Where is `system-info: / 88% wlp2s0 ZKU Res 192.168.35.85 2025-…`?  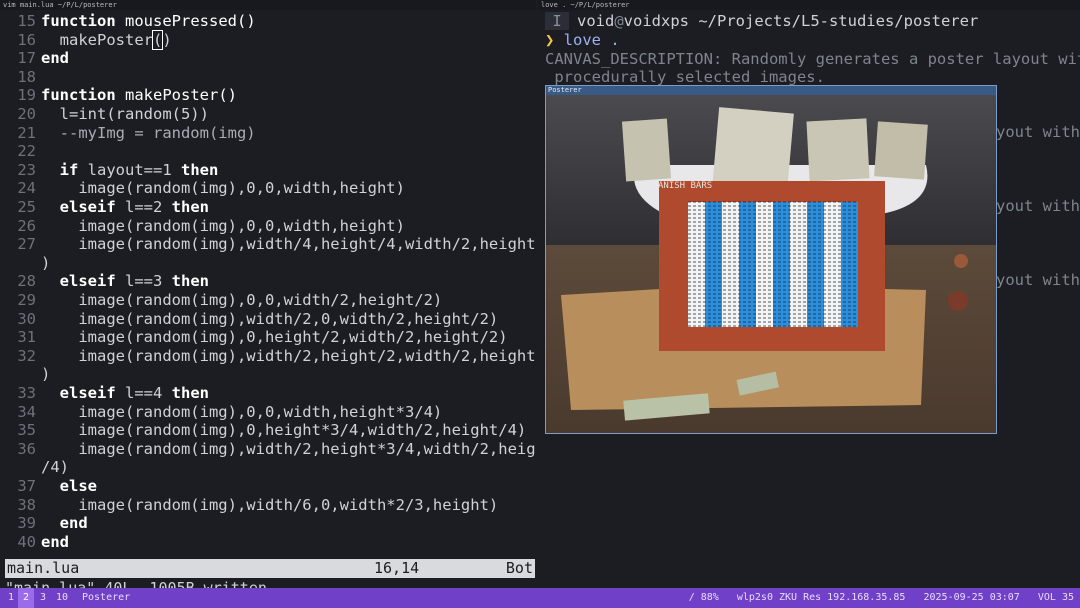
system-info: / 88% wlp2s0 ZKU Res 192.168.35.85 2025-… is located at coordinates (881, 597).